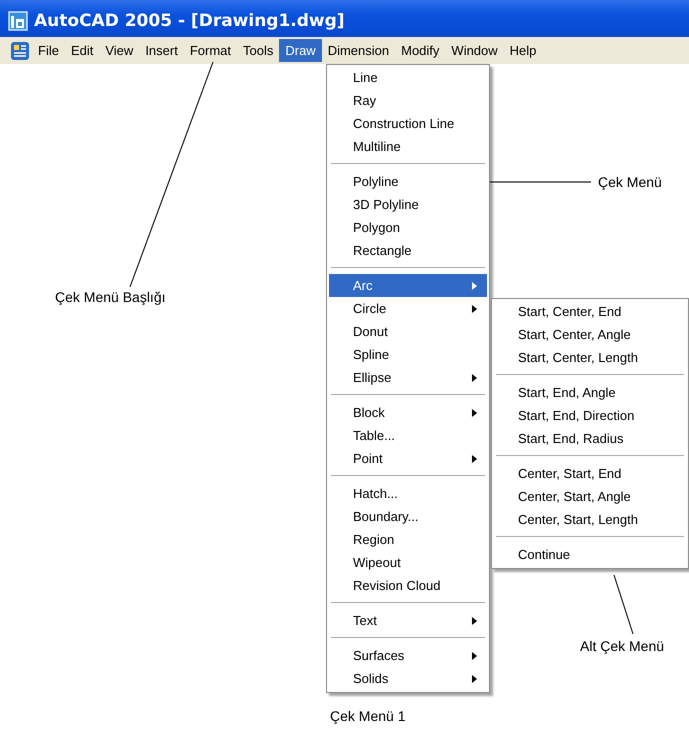  Describe the element at coordinates (408, 77) in the screenshot. I see `menu-item: Line` at that location.